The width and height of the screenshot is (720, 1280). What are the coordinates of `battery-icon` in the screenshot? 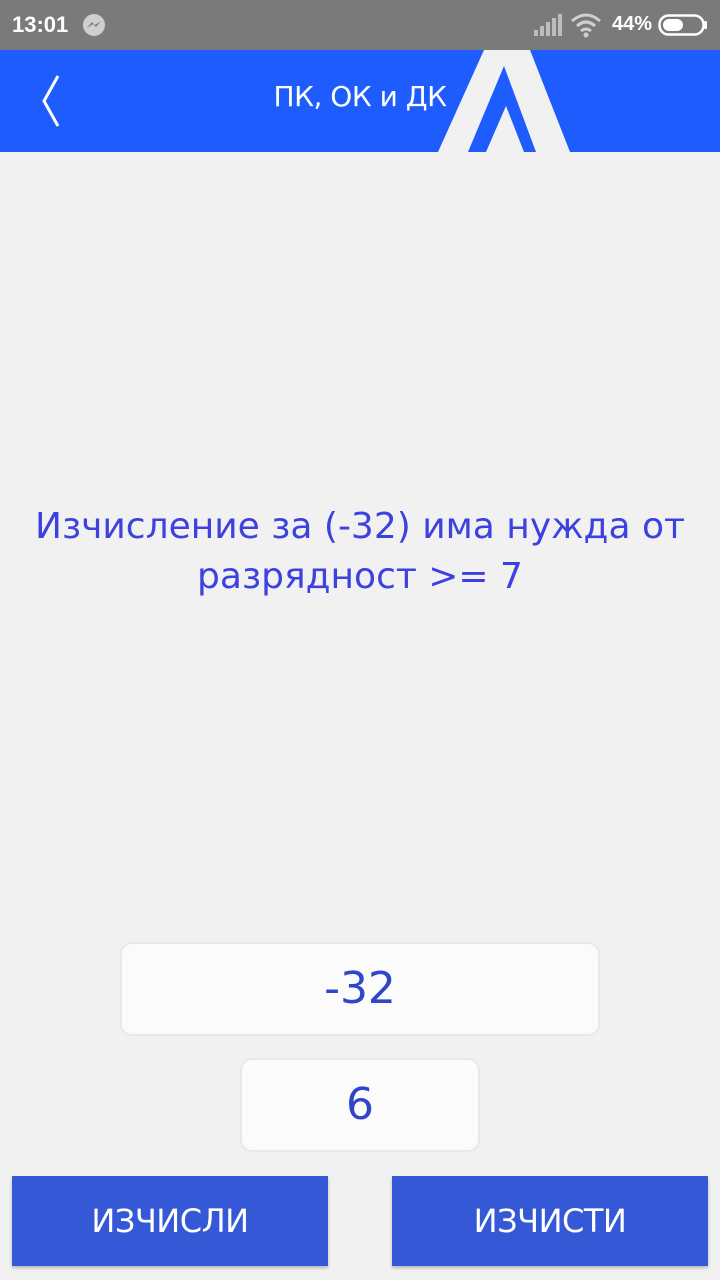 It's located at (682, 25).